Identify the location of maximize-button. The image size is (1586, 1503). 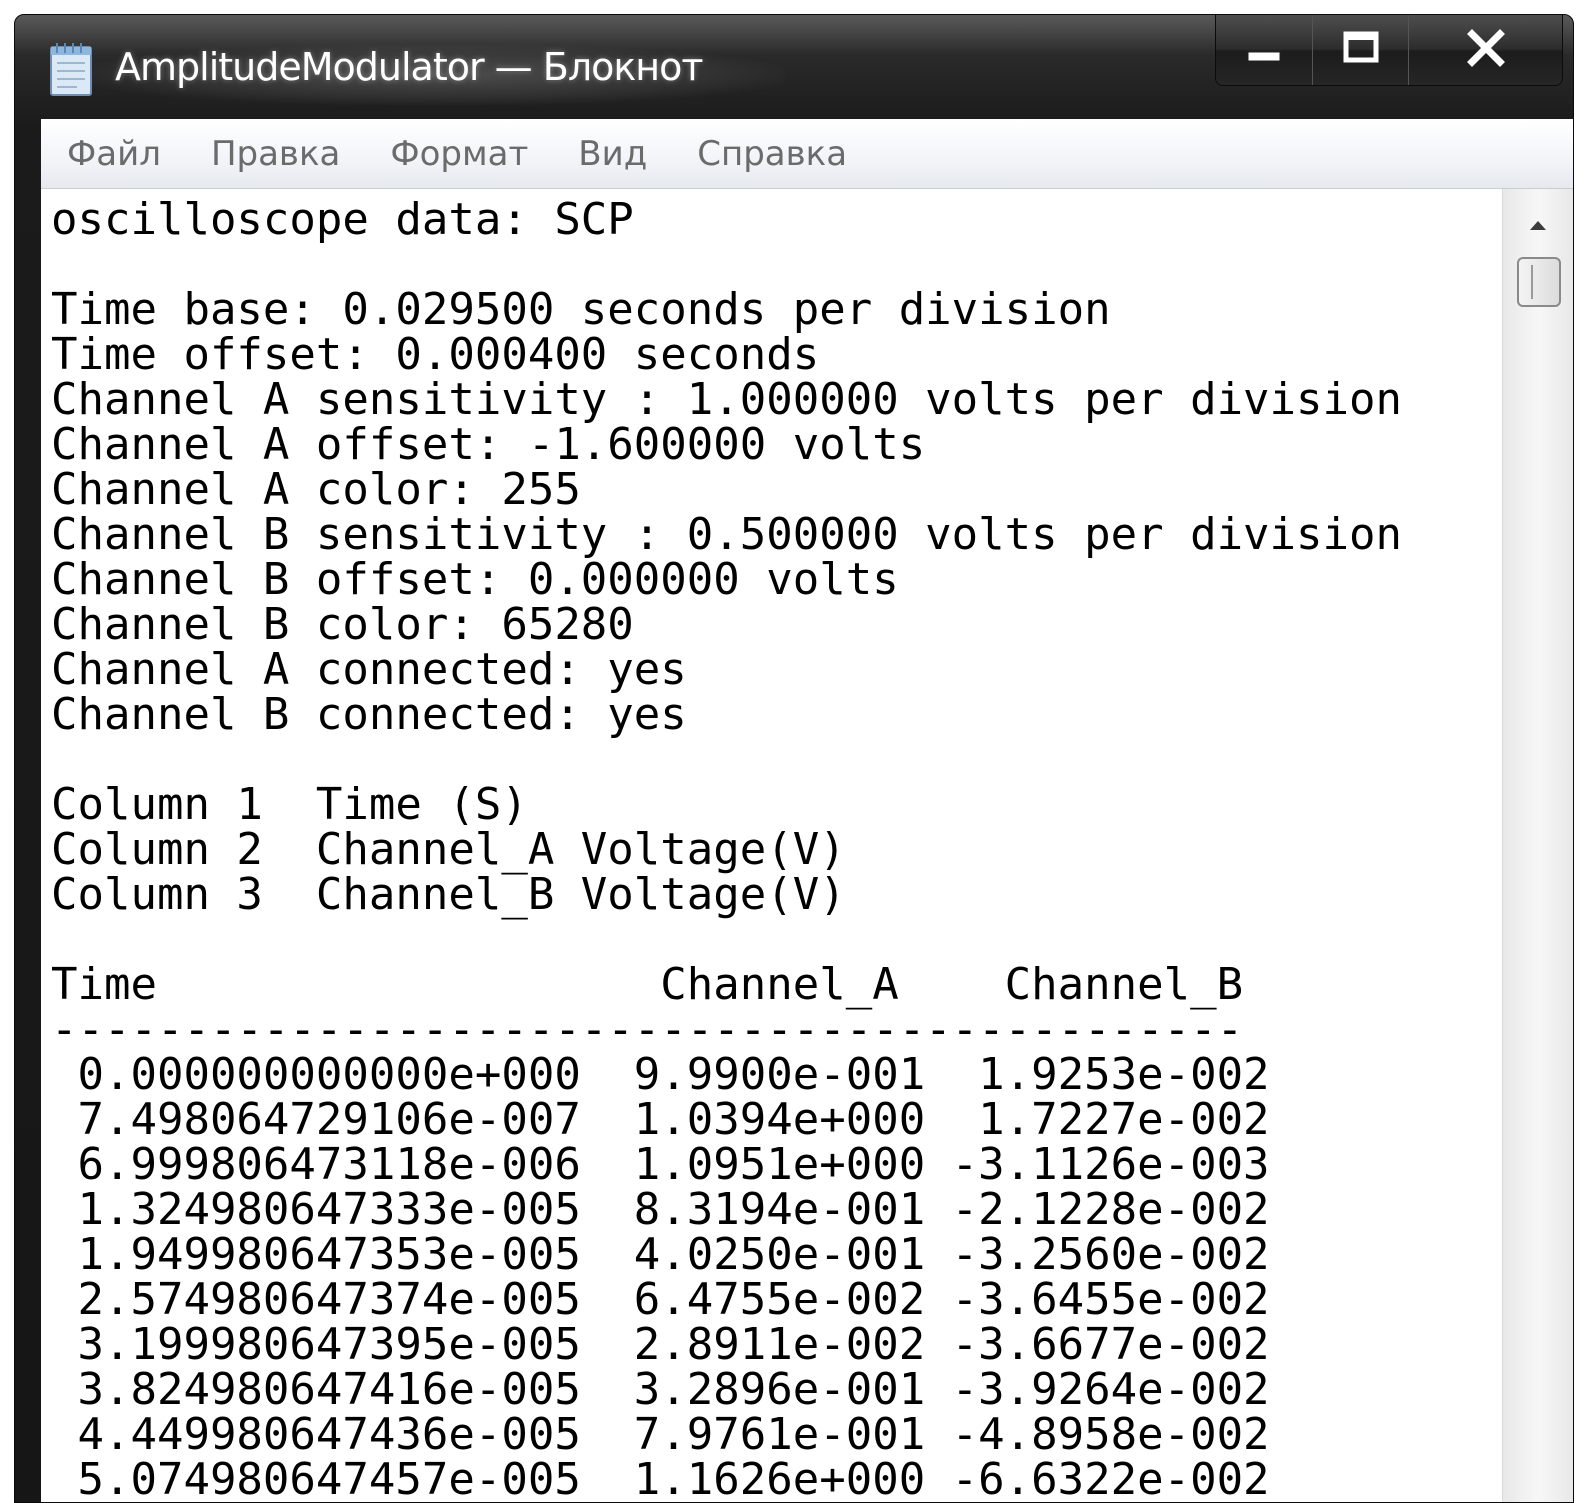
(1360, 50).